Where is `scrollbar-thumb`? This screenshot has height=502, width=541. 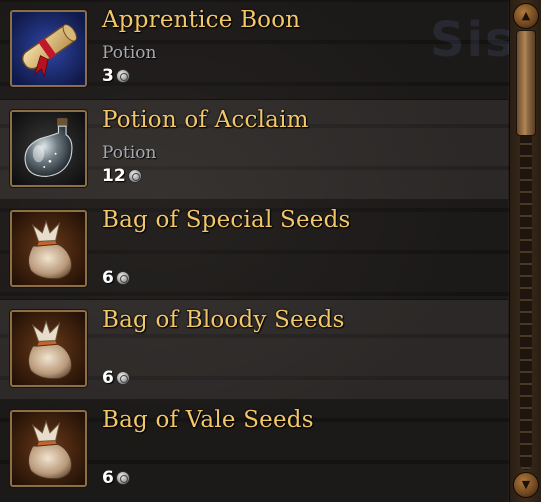 scrollbar-thumb is located at coordinates (526, 83).